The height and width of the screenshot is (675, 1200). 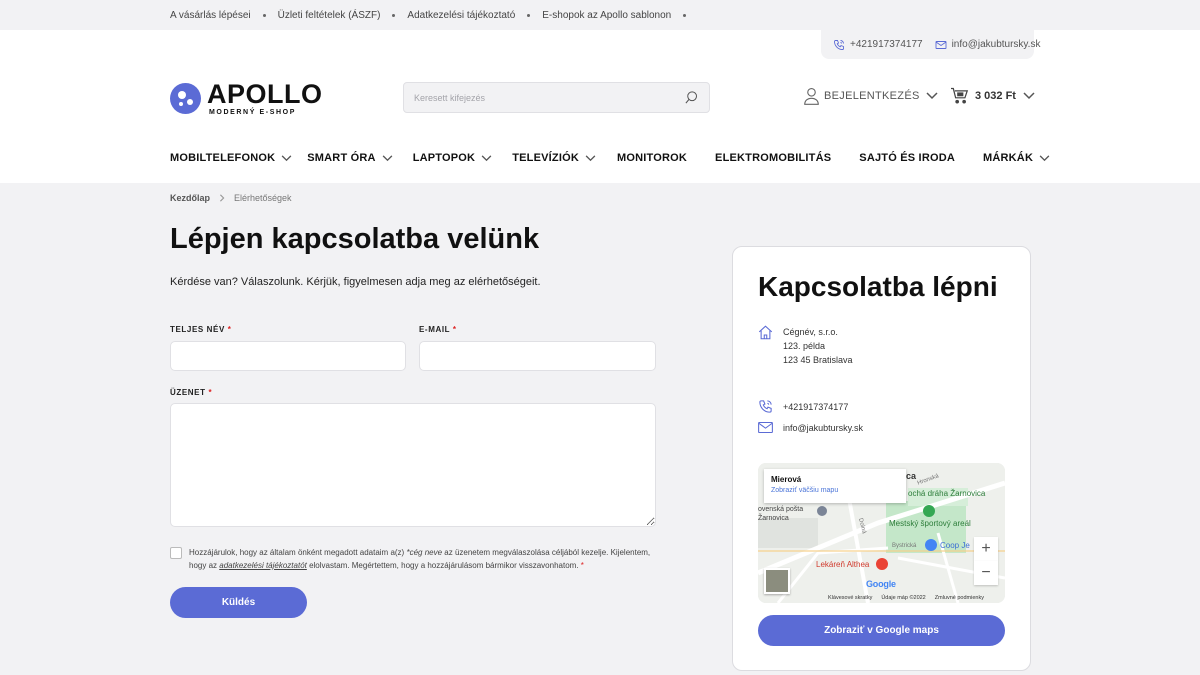 I want to click on header-phone-text: +421917374177, so click(x=886, y=44).